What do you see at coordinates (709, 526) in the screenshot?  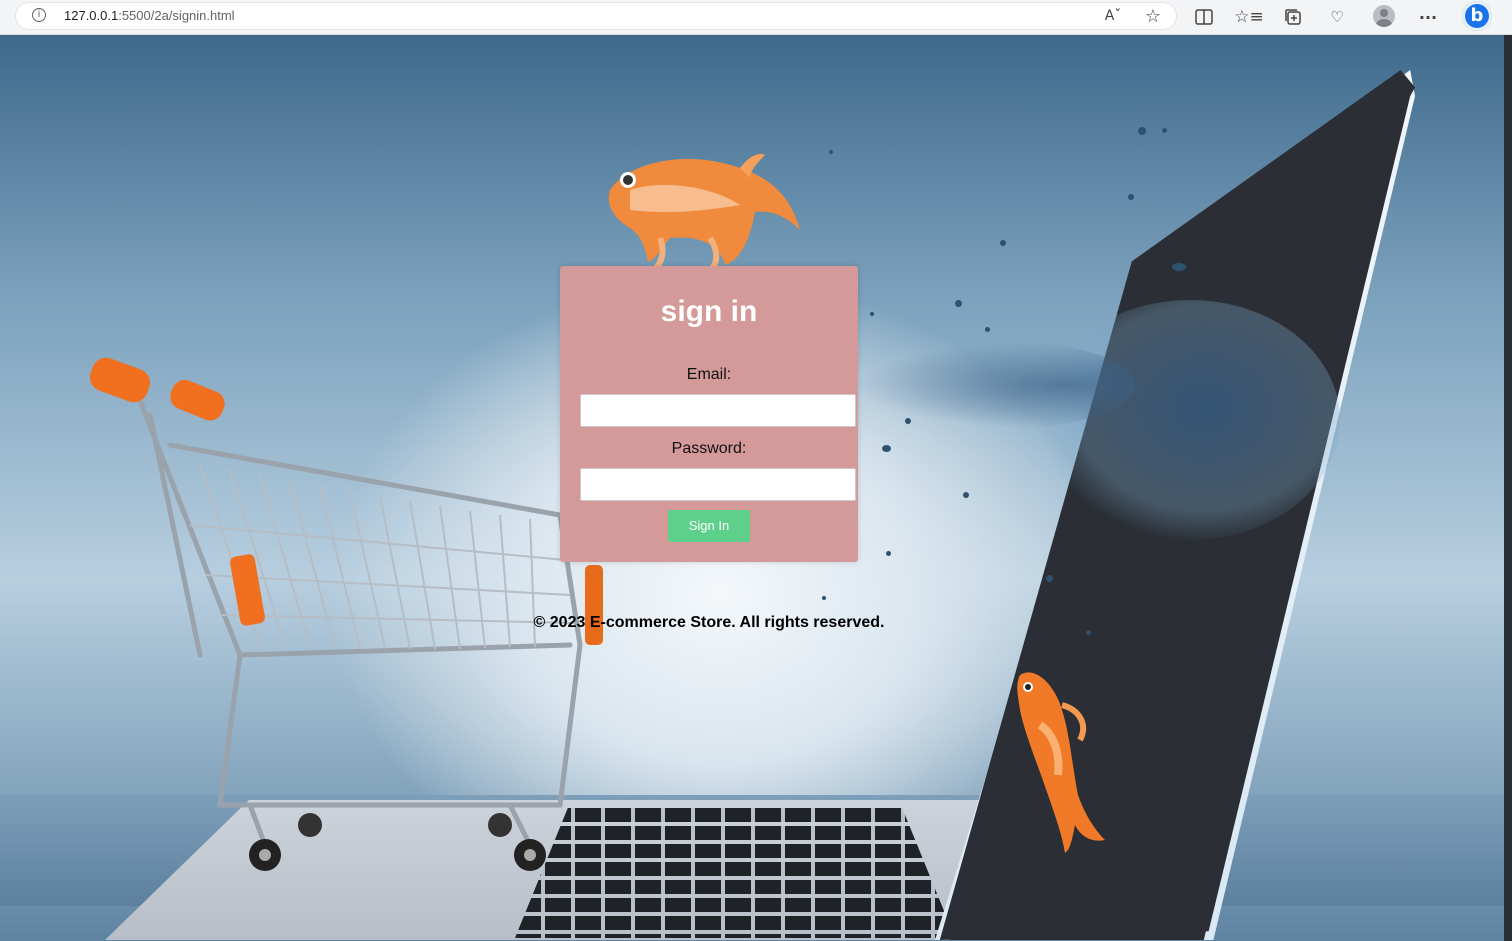 I see `signin-button: Sign In` at bounding box center [709, 526].